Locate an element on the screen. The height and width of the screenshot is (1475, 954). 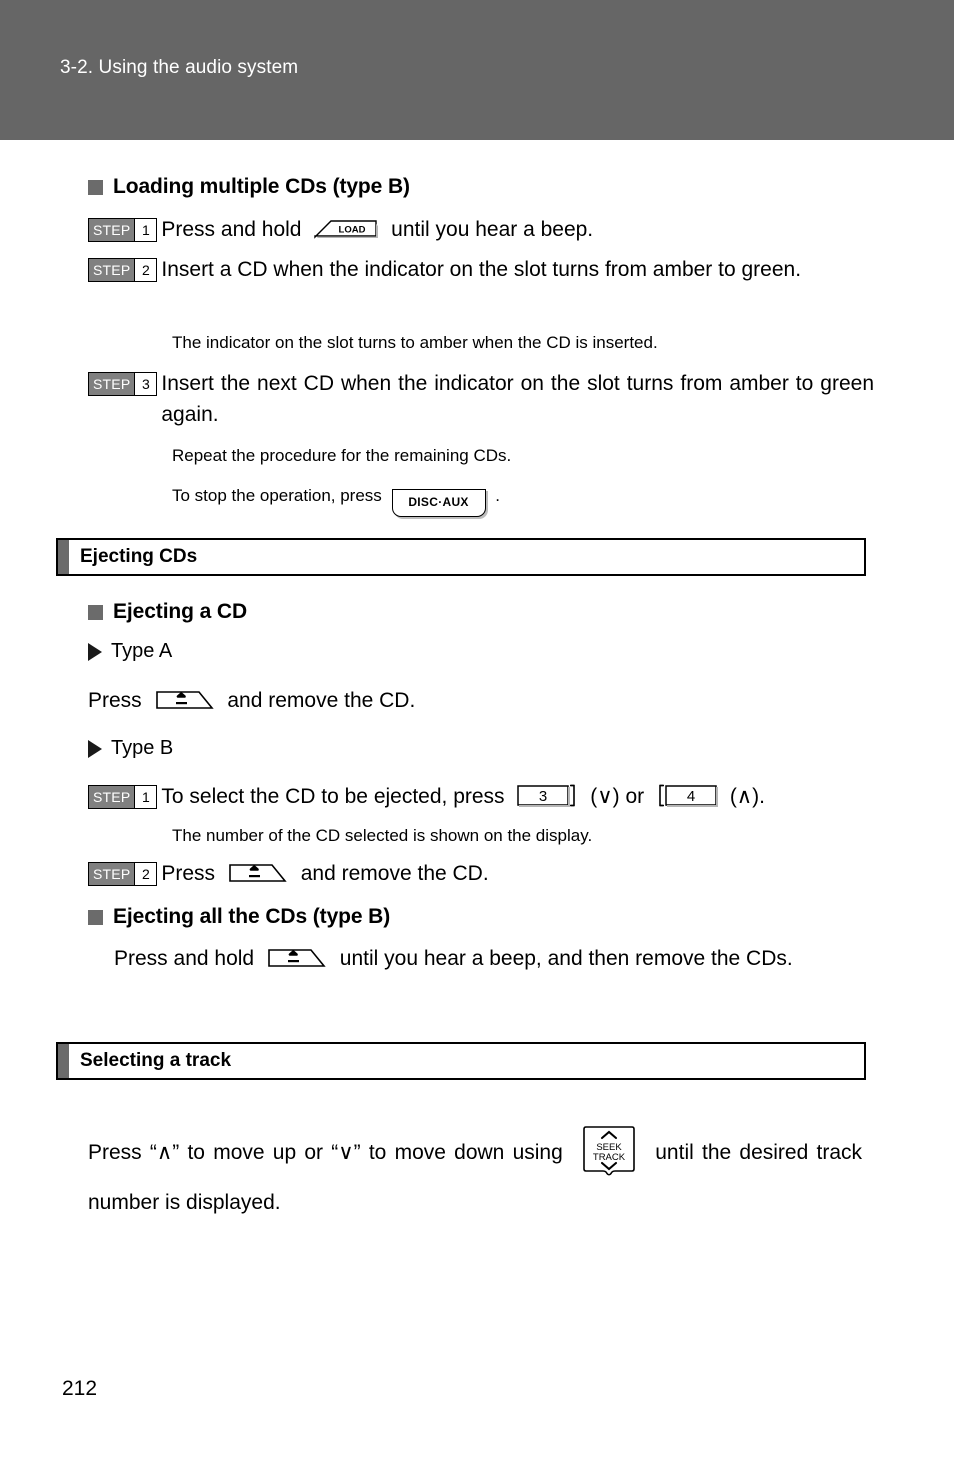
step-badge-3: STEP 3 is located at coordinates (123, 384).